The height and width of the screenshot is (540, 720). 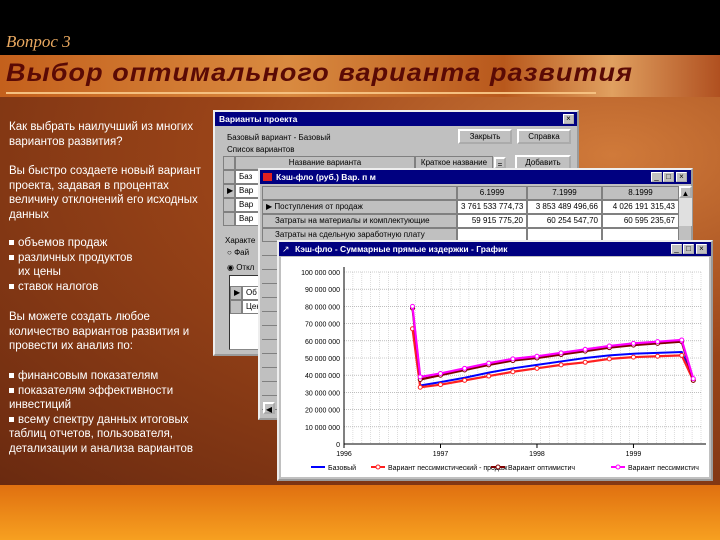 I want to click on list-item: различных продуктов, so click(x=109, y=258).